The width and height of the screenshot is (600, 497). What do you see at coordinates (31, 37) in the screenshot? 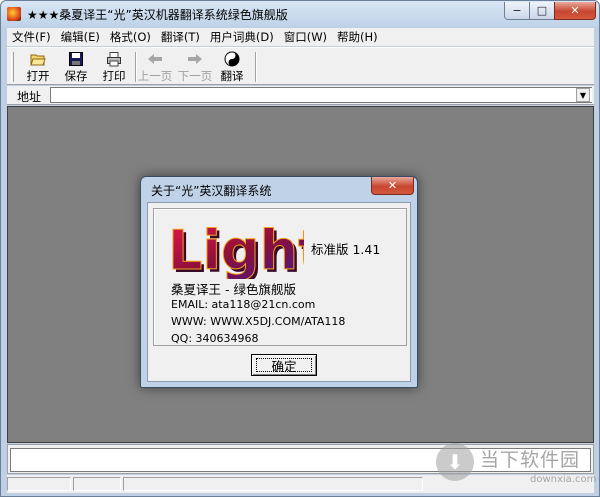
I see `menu-file: 文件(F)` at bounding box center [31, 37].